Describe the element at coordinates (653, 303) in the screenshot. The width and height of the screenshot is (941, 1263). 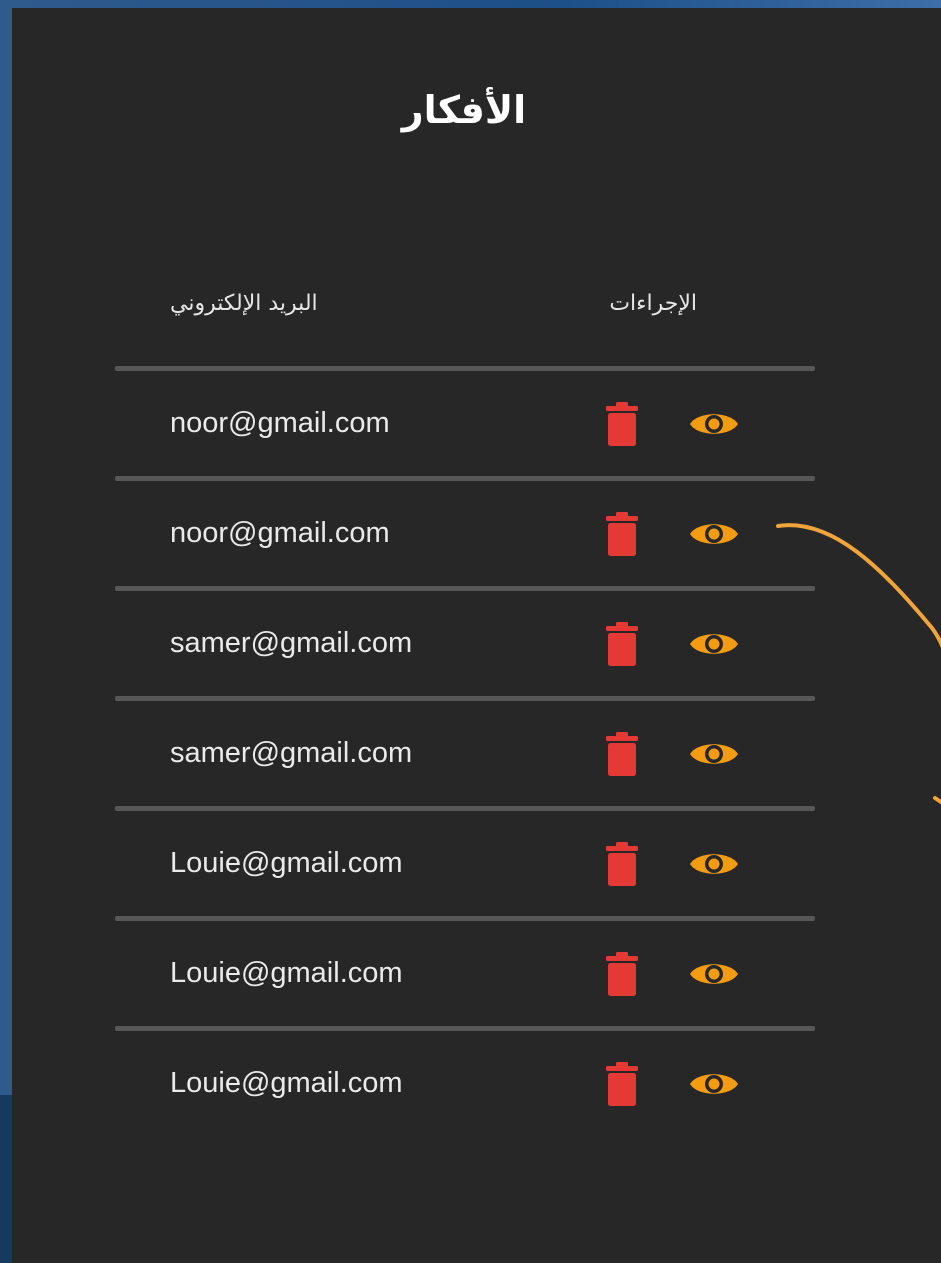
I see `column-header-actions: الإجراءات` at that location.